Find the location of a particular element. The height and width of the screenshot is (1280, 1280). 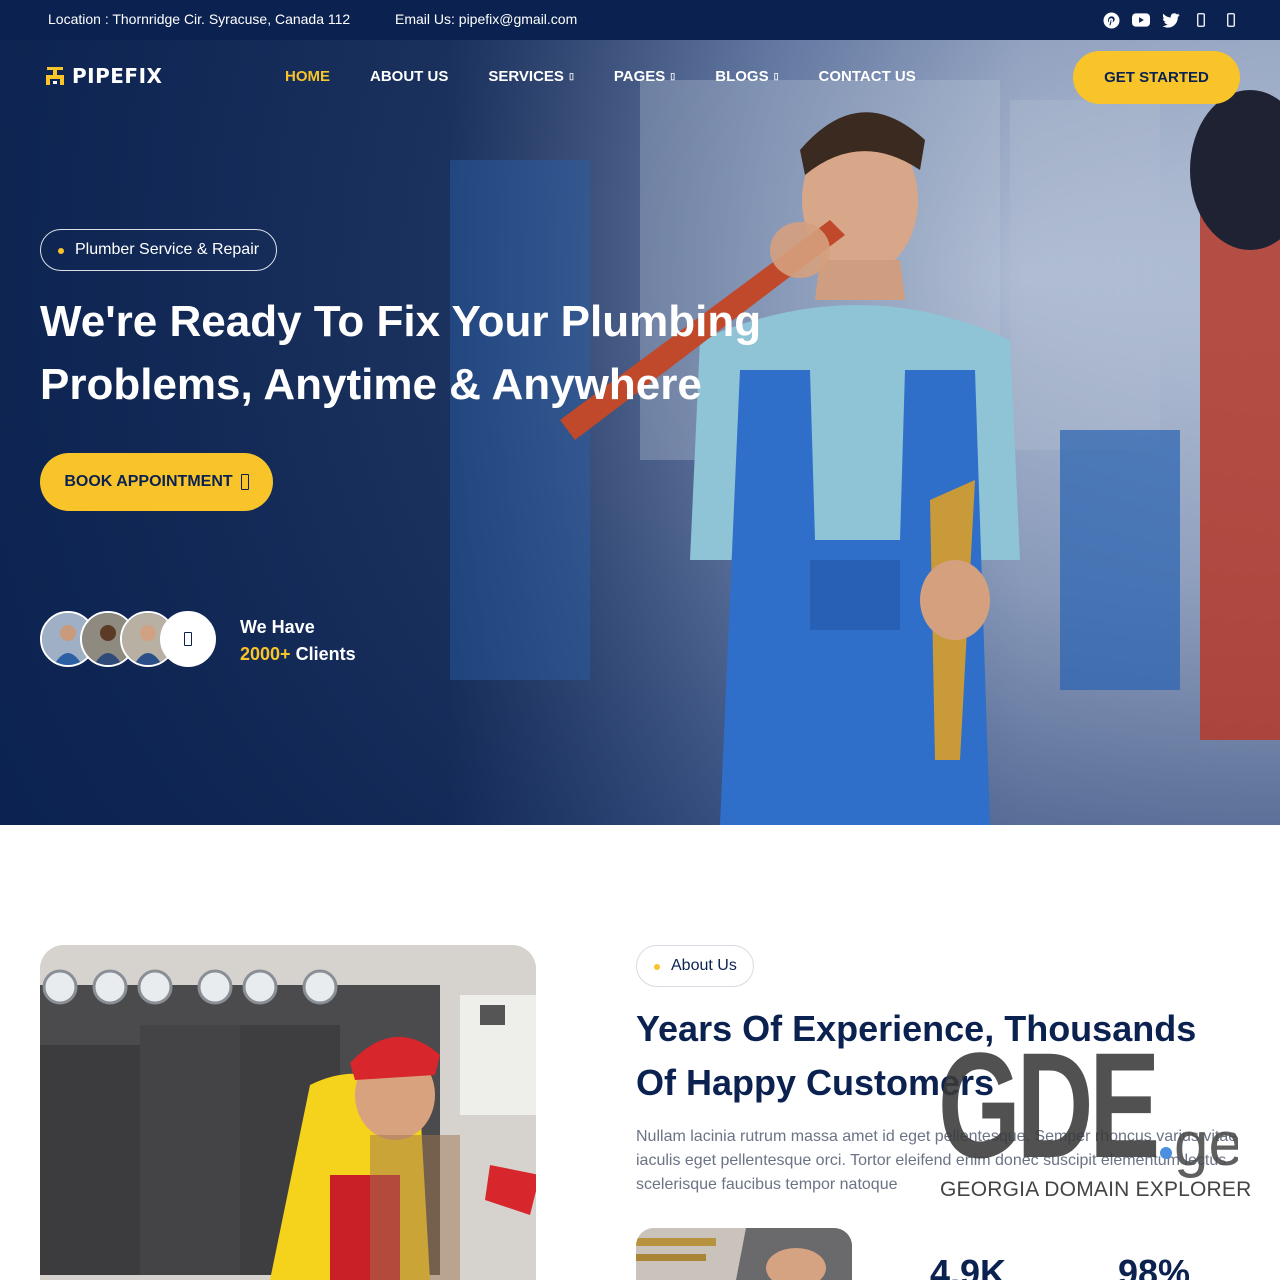

clients-number: 2000+ is located at coordinates (265, 654).